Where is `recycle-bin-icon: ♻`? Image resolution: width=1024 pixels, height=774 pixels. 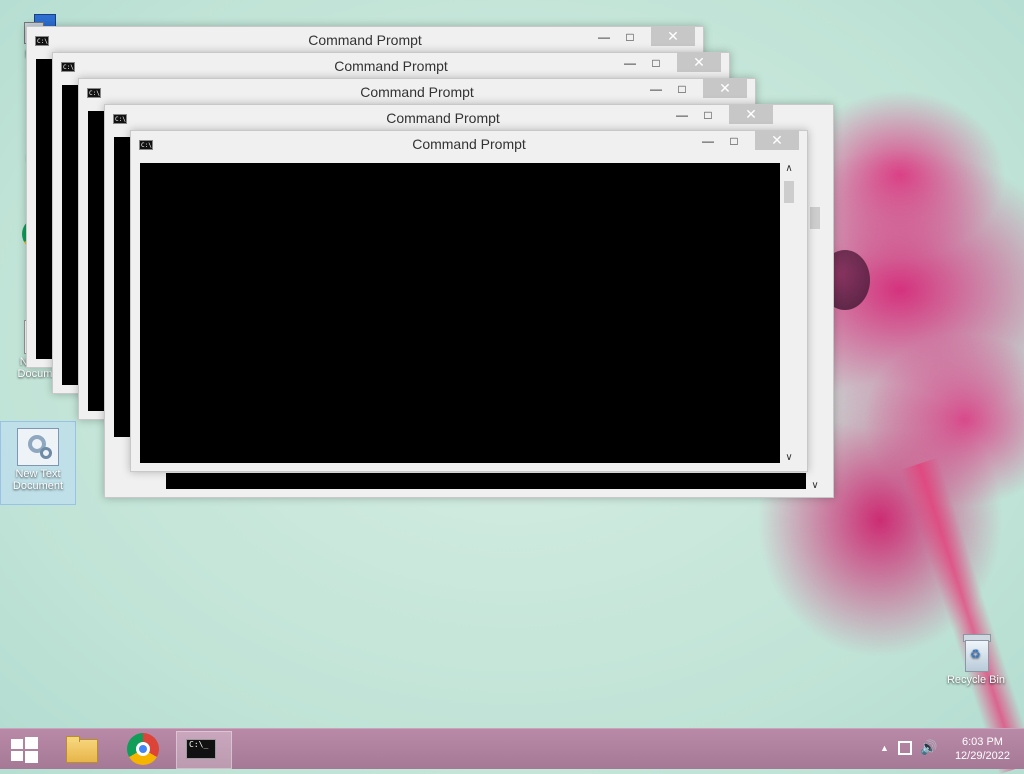
recycle-bin-icon: ♻ is located at coordinates (976, 651).